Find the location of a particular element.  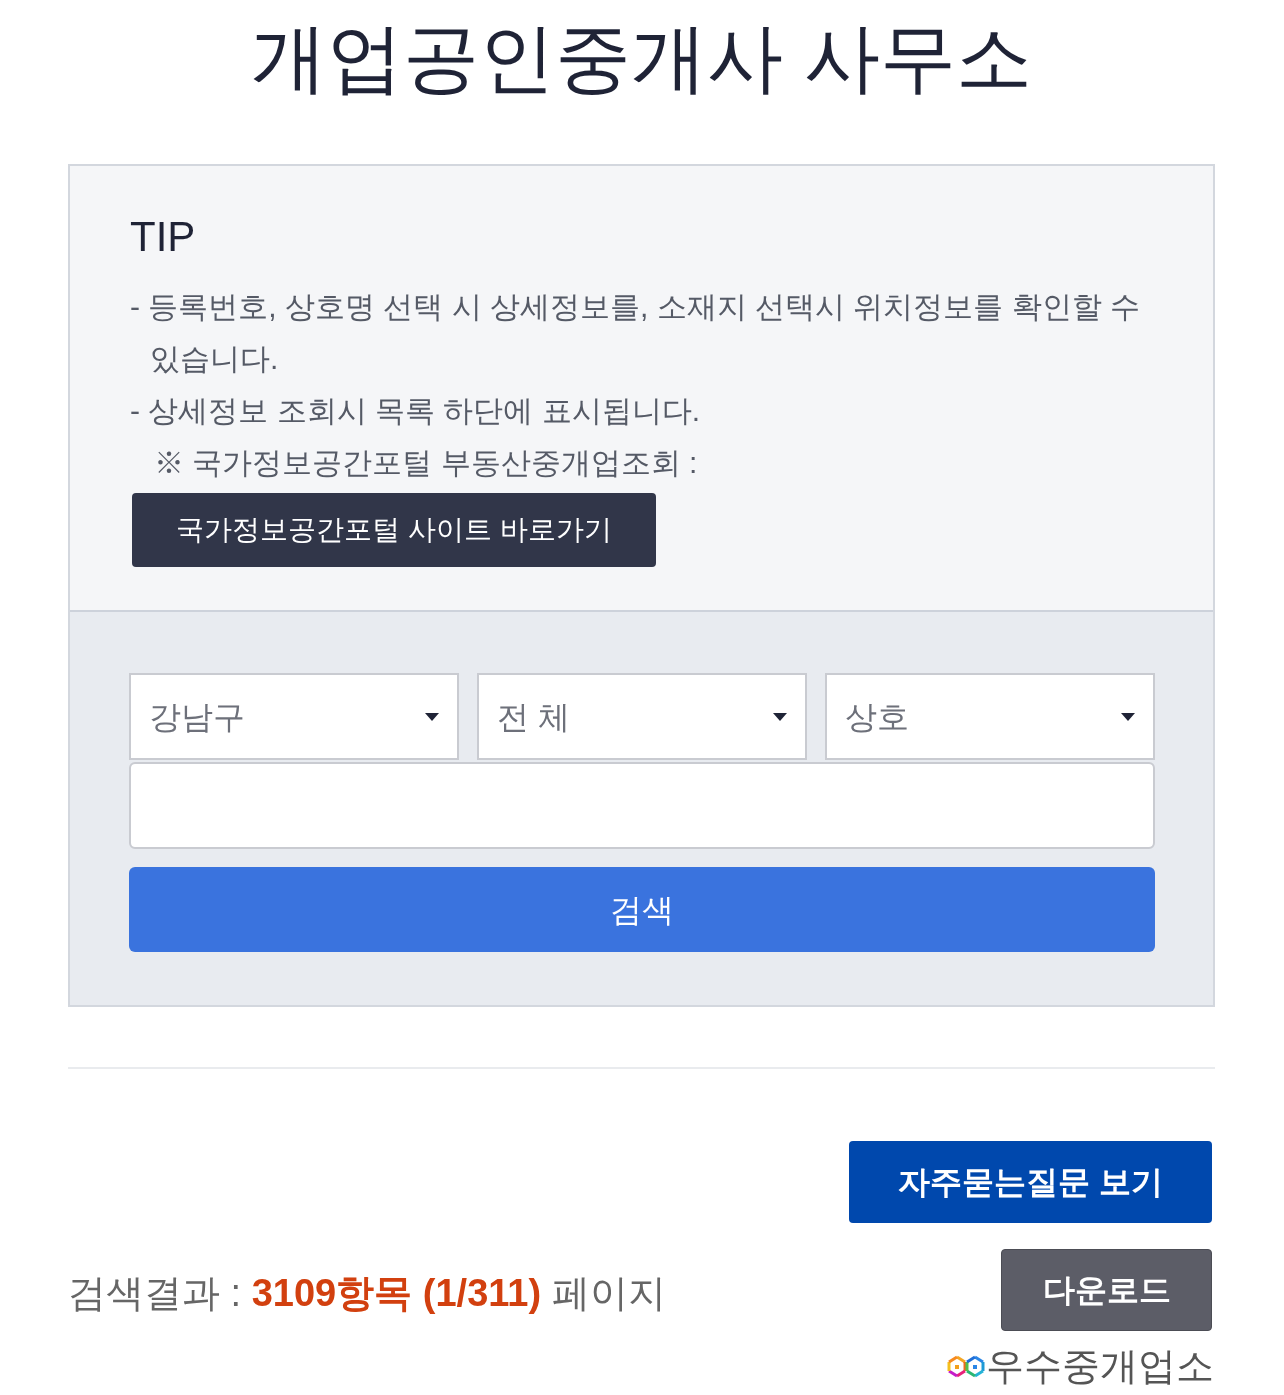

hexagon-logo-icon is located at coordinates (966, 1366).